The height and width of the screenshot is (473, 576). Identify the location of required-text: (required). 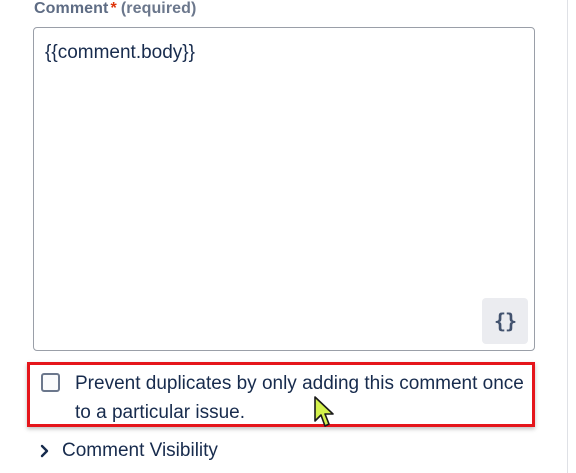
(158, 8).